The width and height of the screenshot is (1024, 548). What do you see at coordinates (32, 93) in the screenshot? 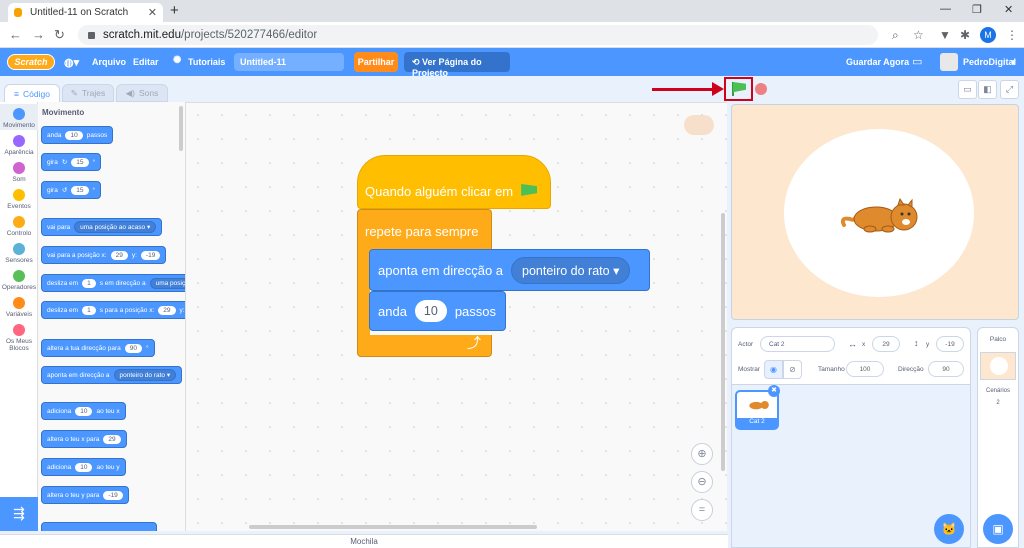
I see `tab-code: ≡ Código` at bounding box center [32, 93].